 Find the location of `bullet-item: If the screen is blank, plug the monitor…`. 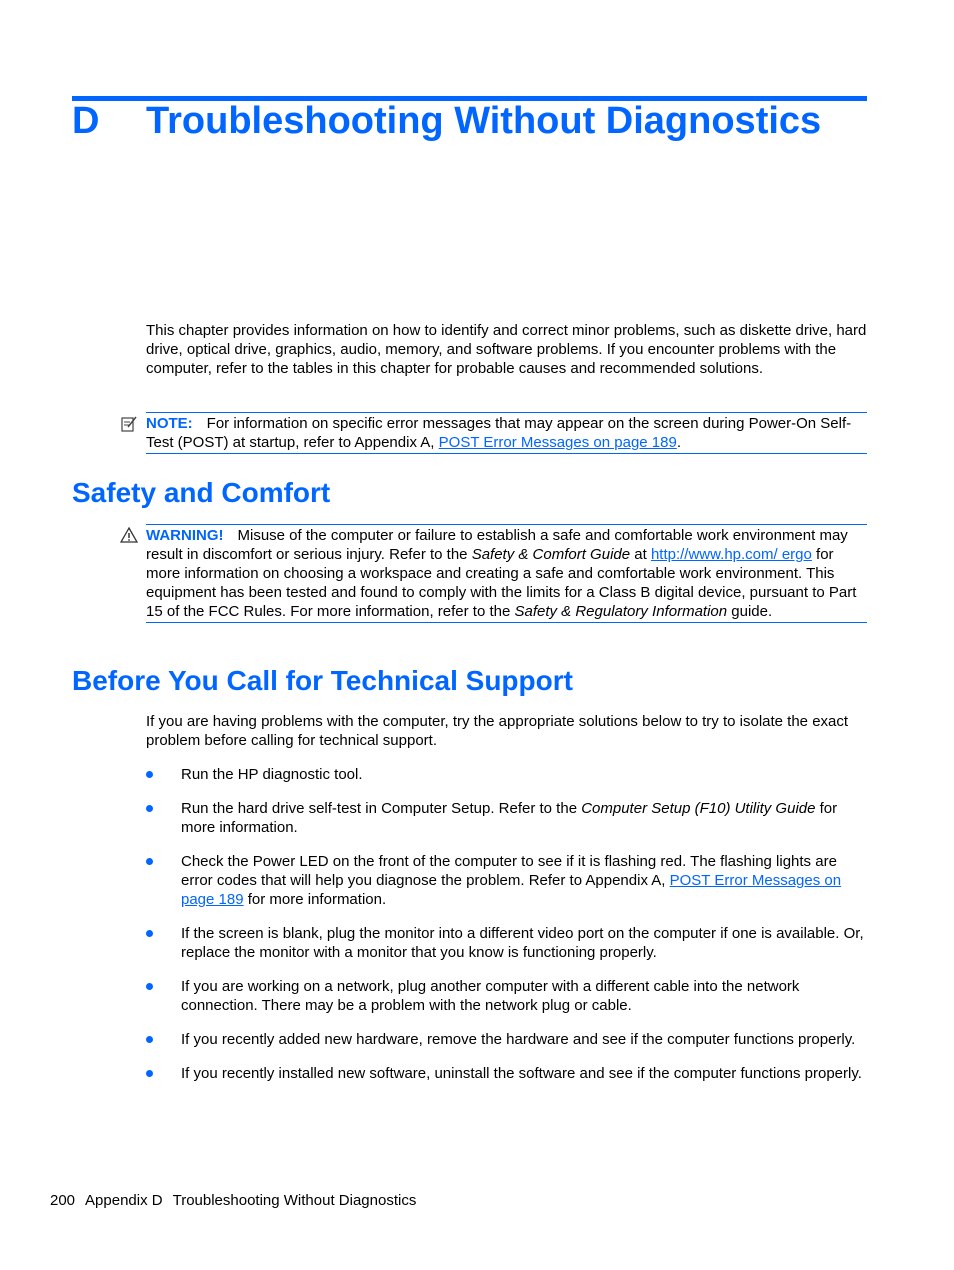

bullet-item: If the screen is blank, plug the monitor… is located at coordinates (507, 943).